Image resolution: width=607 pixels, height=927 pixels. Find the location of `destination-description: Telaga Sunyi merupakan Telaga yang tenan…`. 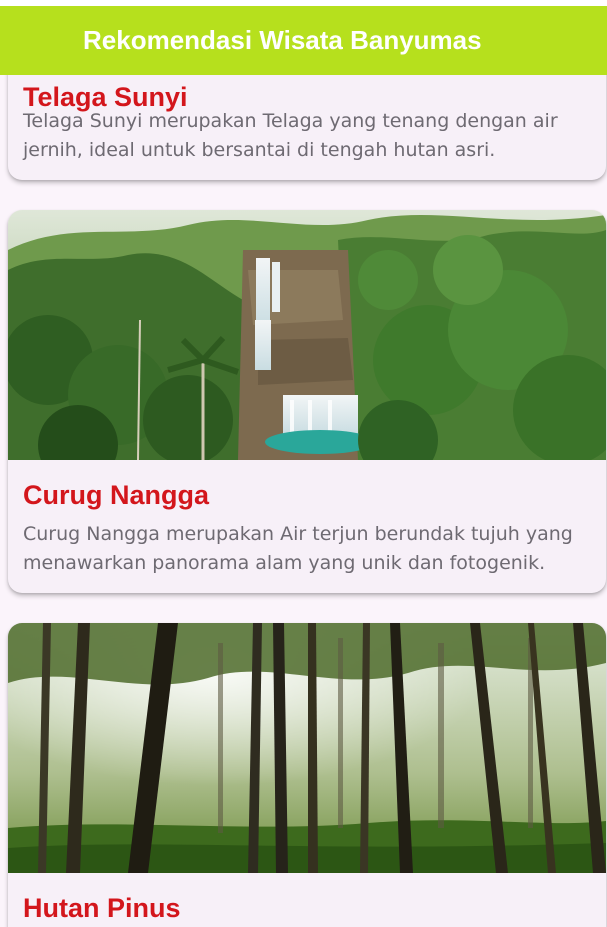

destination-description: Telaga Sunyi merupakan Telaga yang tenan… is located at coordinates (290, 135).